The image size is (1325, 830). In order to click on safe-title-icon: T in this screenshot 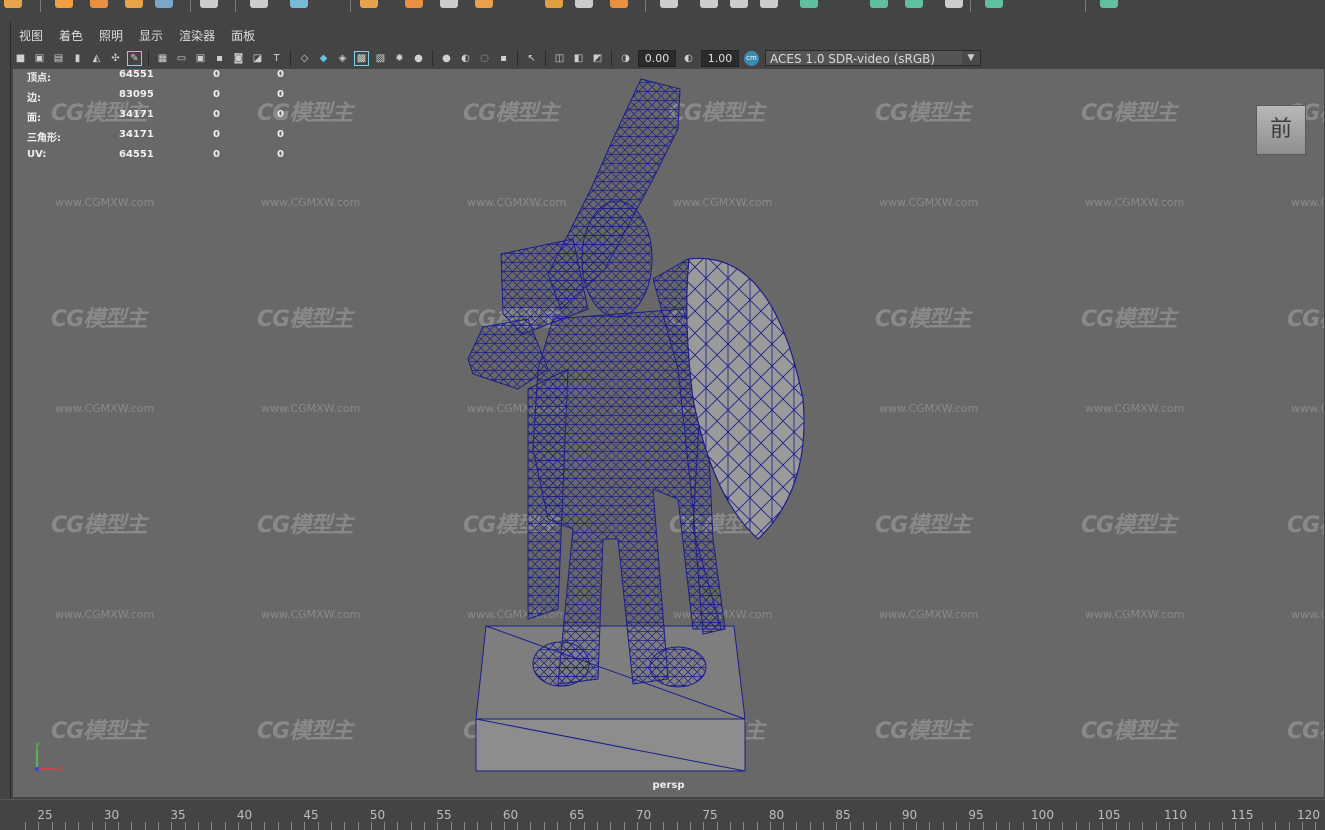, I will do `click(276, 58)`.